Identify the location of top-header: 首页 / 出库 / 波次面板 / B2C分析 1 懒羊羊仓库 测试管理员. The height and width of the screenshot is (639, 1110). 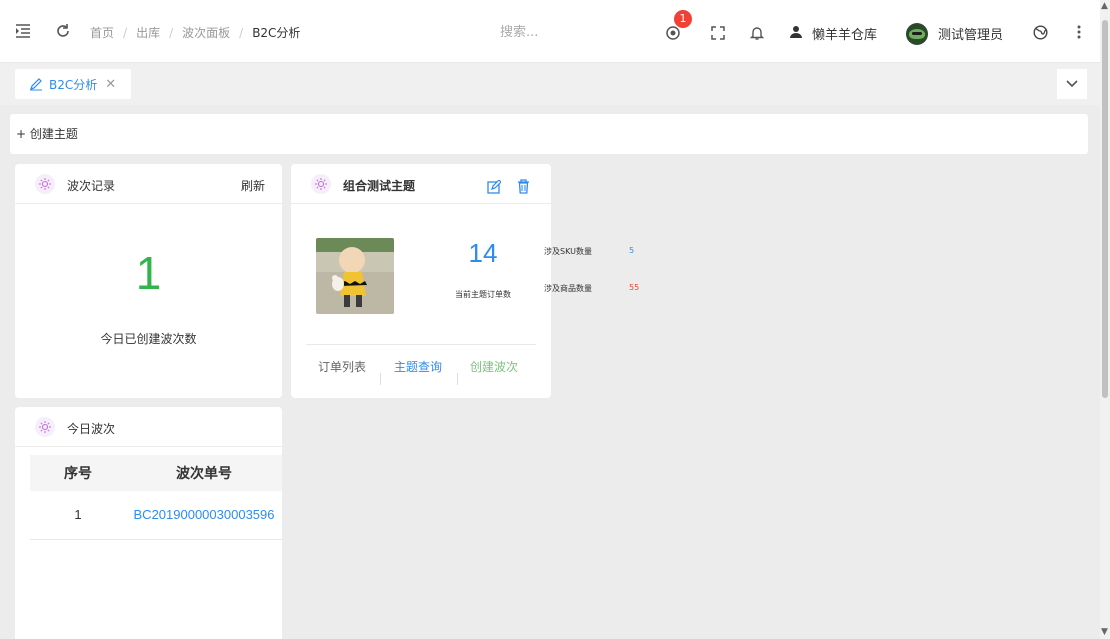
(550, 31).